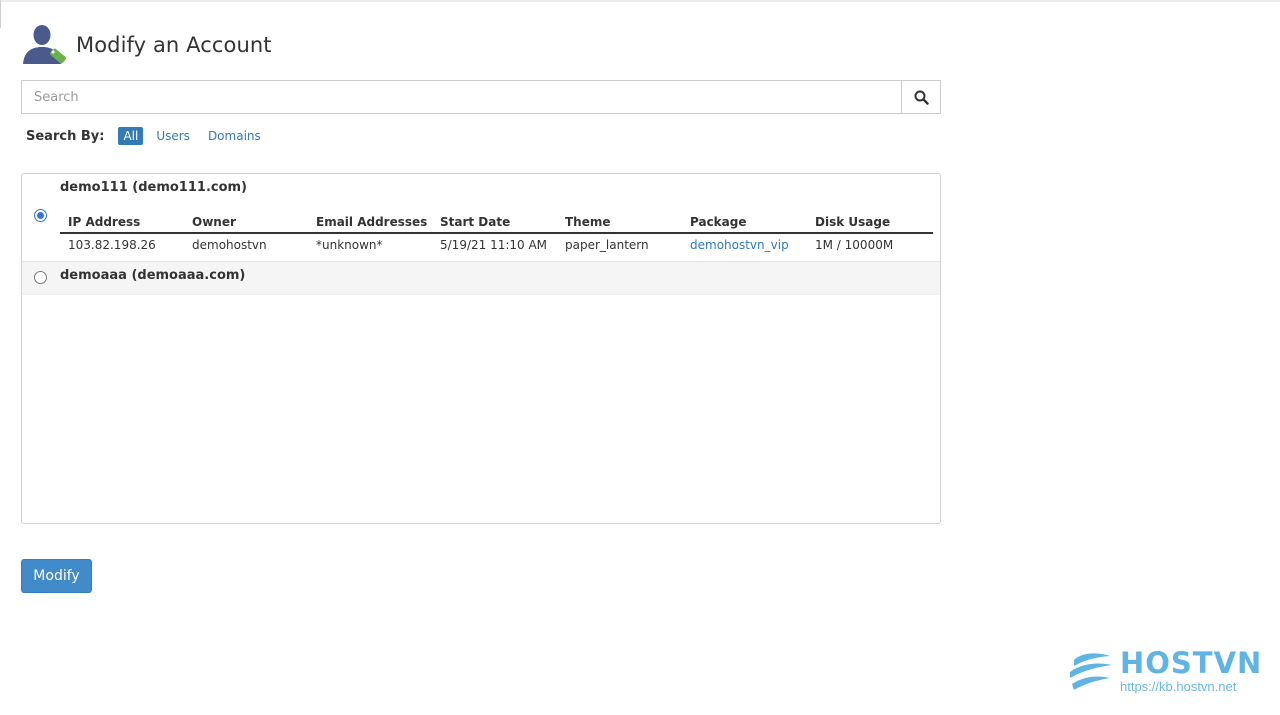  I want to click on column-header-disk-usage: Disk Usage, so click(870, 223).